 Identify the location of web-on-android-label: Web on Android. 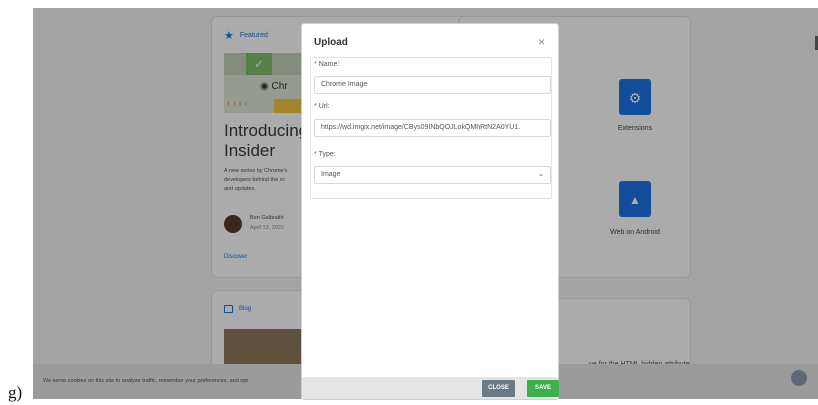
(635, 232).